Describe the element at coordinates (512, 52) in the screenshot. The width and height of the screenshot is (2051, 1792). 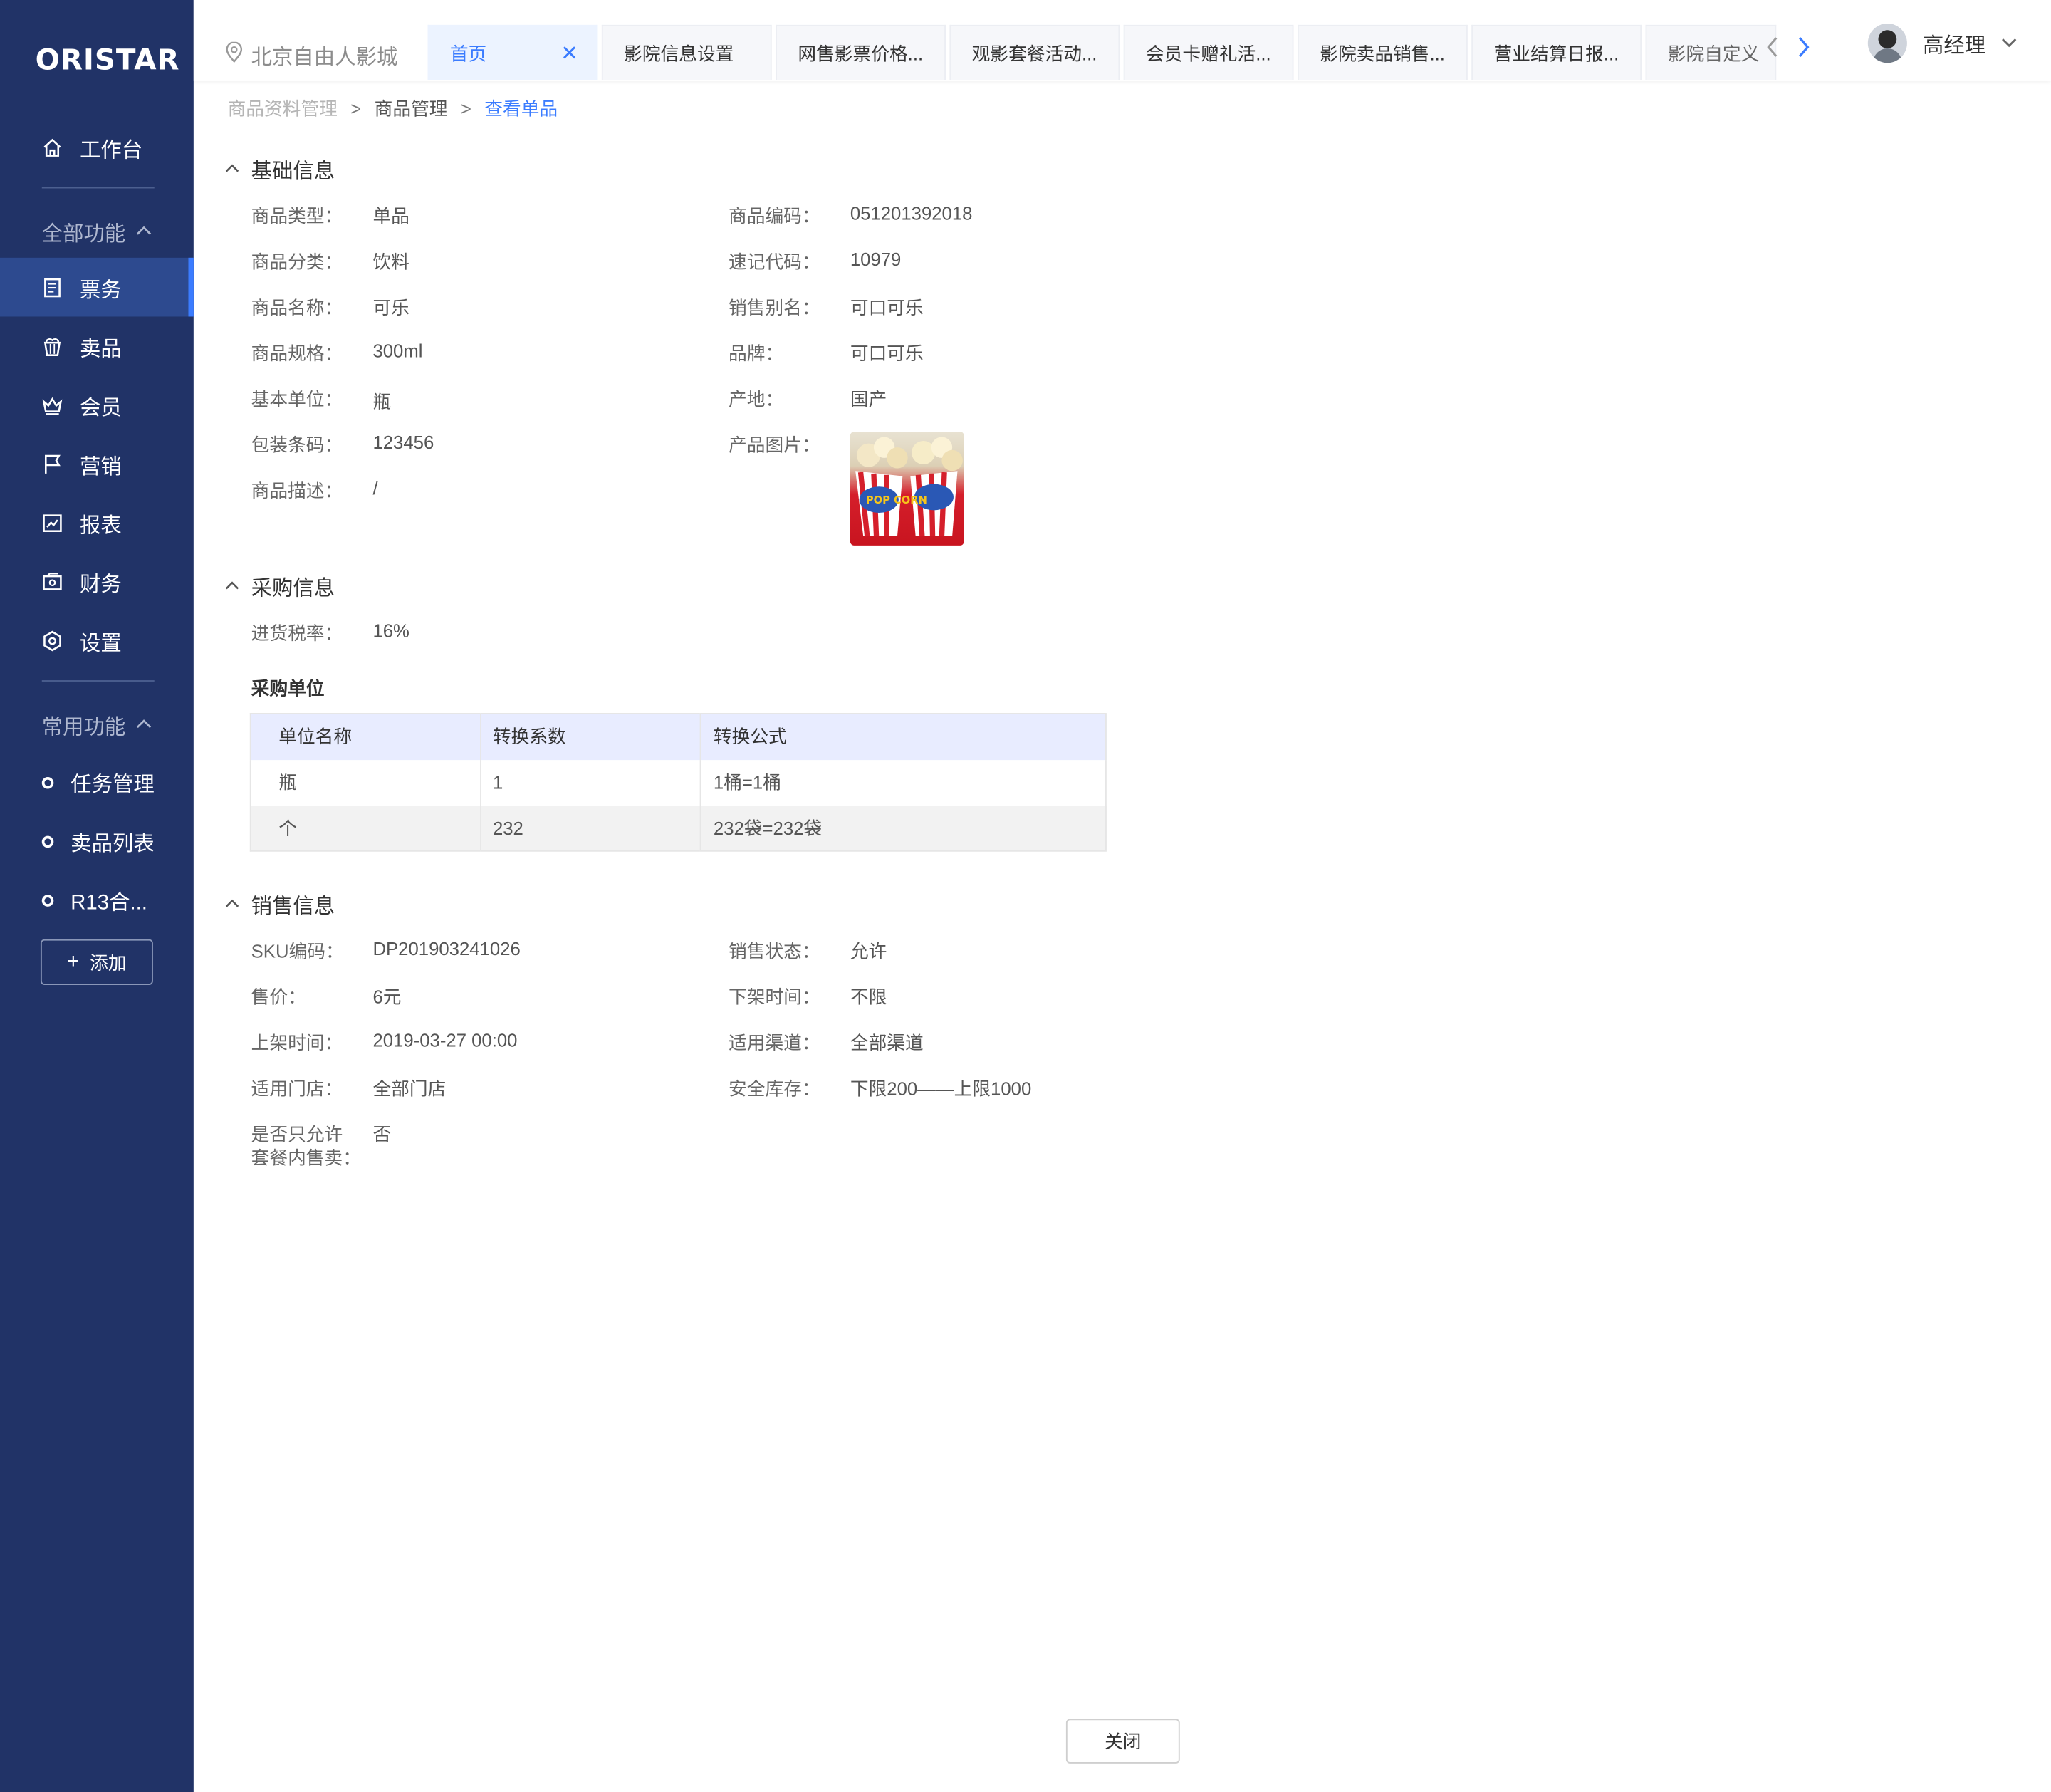
I see `tab-home: 首页 ✕` at that location.